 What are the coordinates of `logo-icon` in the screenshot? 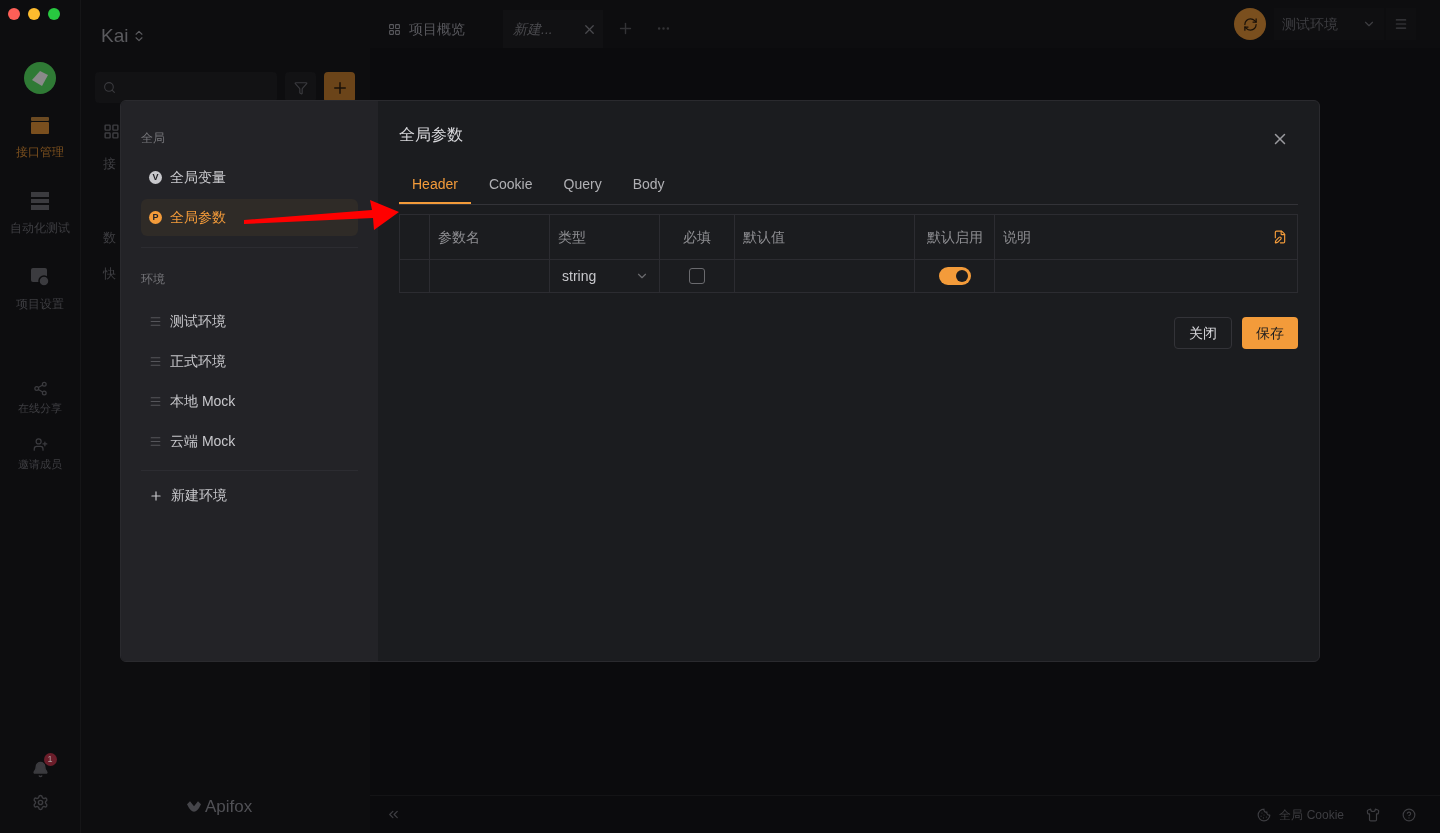 It's located at (194, 806).